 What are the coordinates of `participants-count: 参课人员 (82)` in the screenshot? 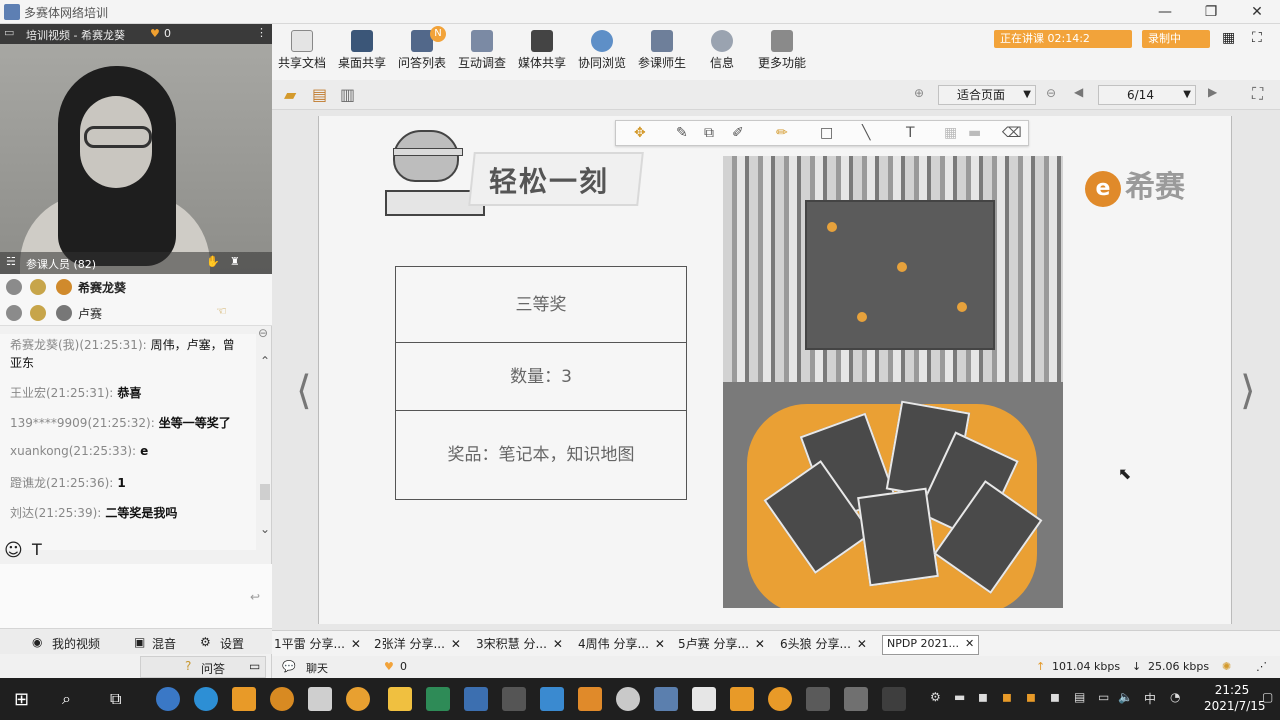 It's located at (61, 264).